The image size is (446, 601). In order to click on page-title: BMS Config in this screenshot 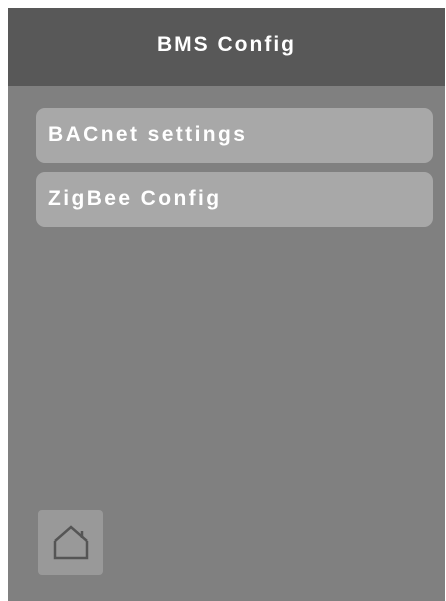, I will do `click(226, 44)`.